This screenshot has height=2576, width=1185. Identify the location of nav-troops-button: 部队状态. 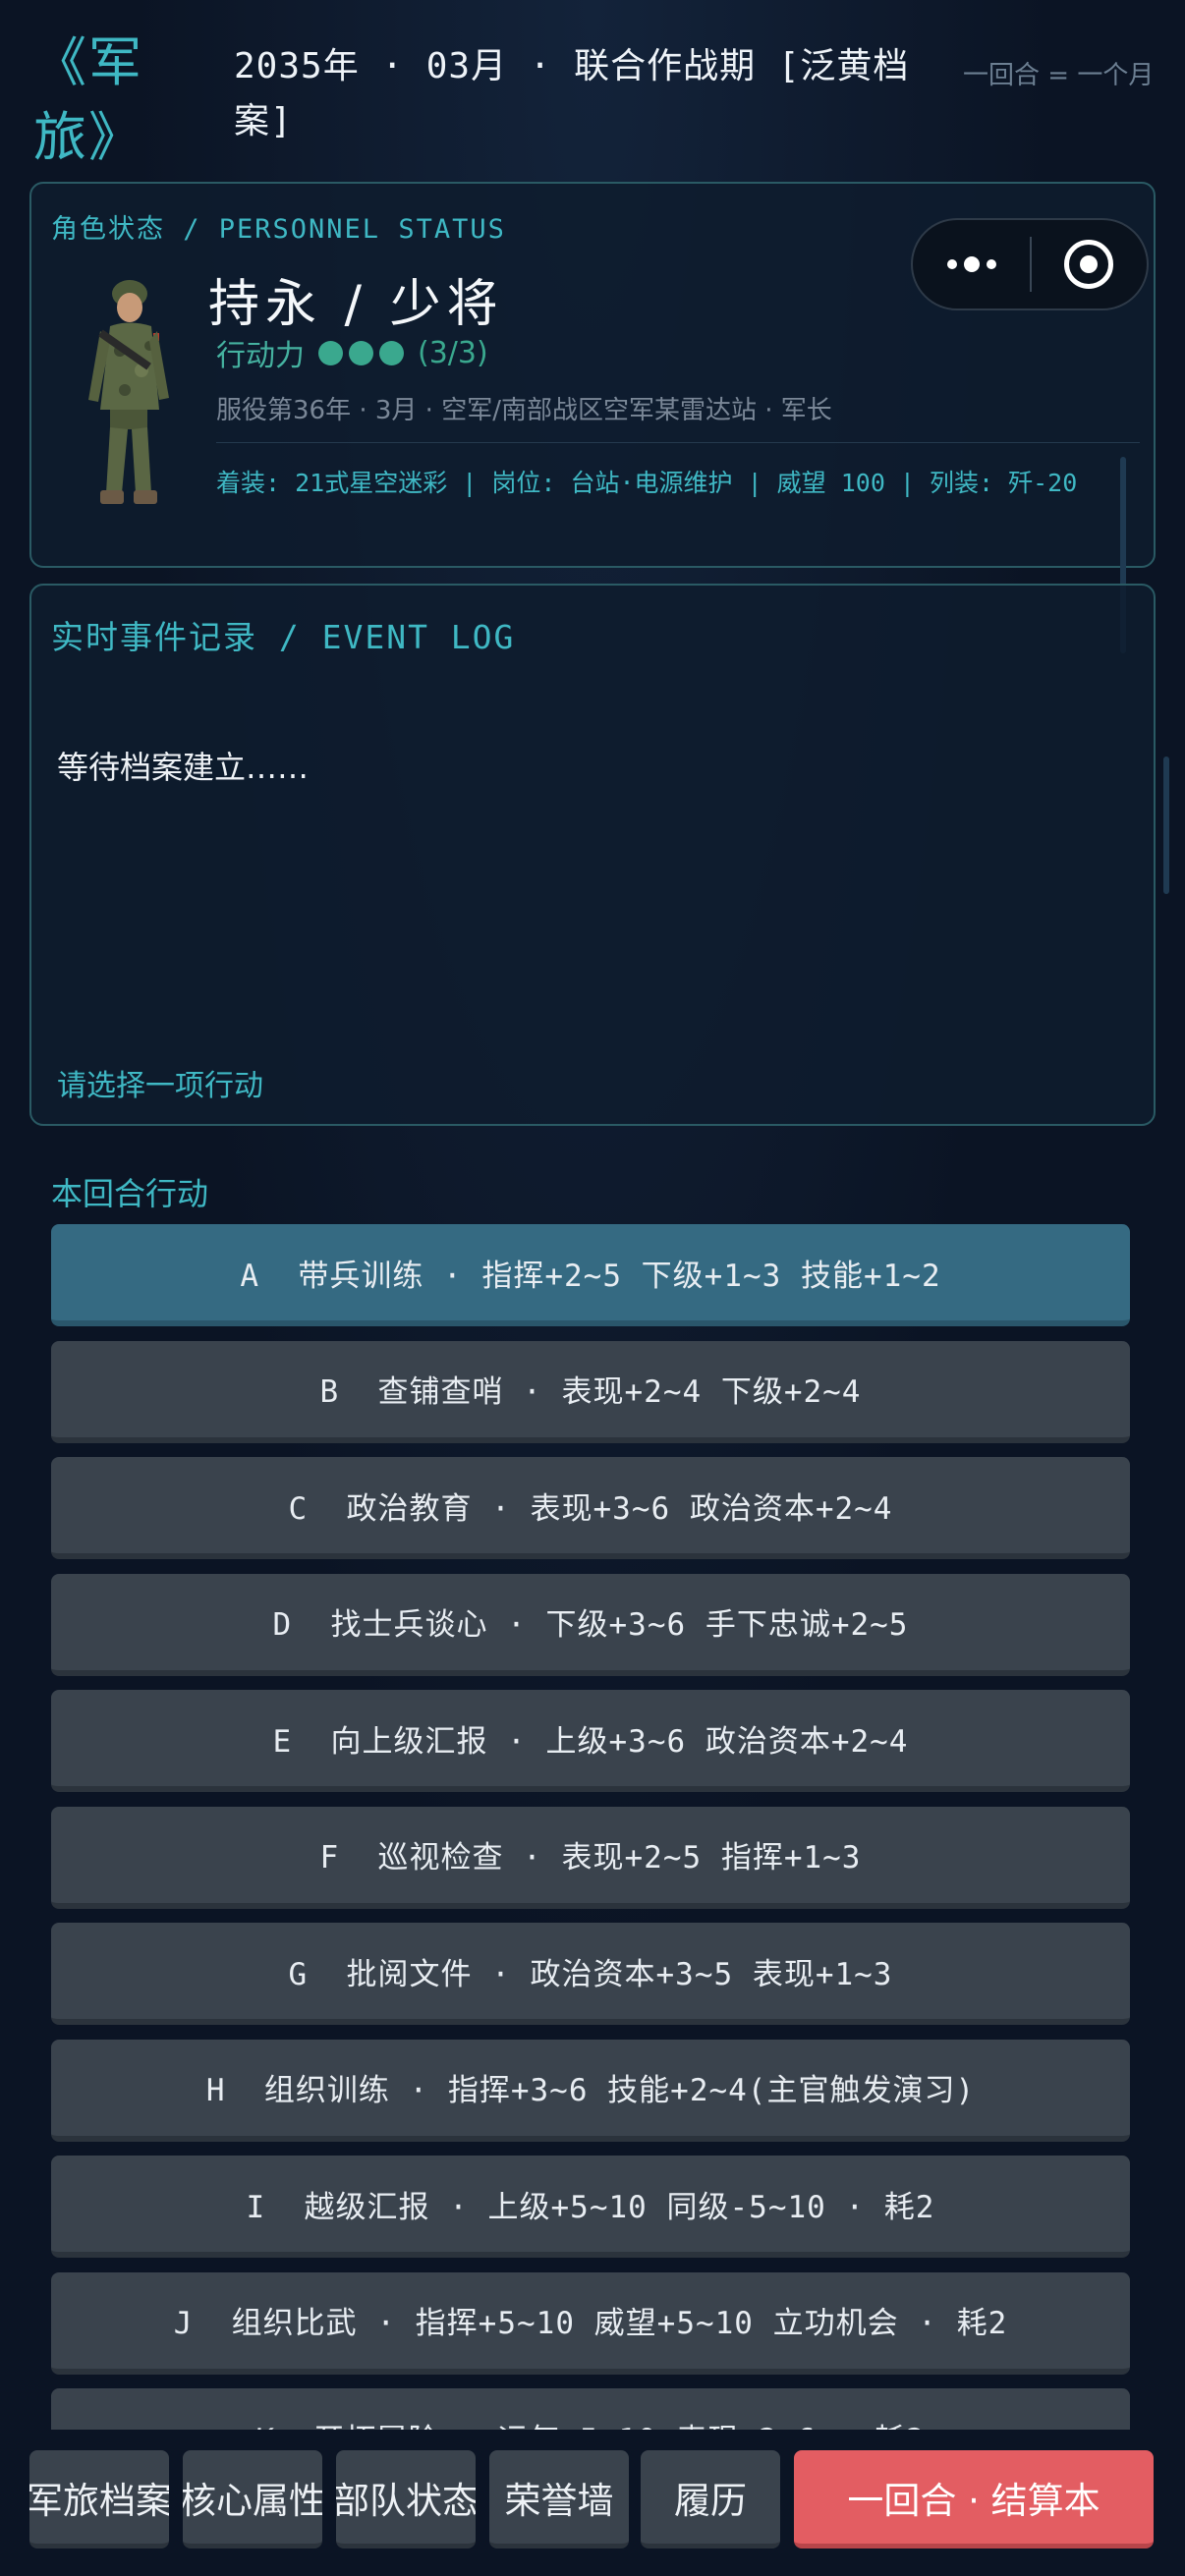
(406, 2499).